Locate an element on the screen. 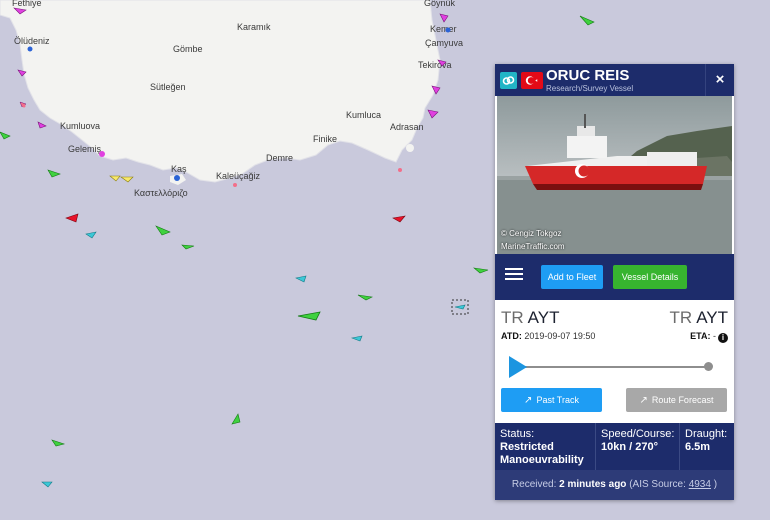 This screenshot has width=770, height=520. ais-source-close: ) is located at coordinates (715, 484).